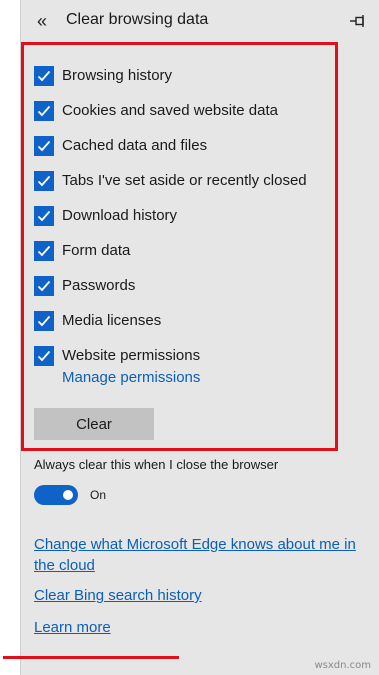 The width and height of the screenshot is (379, 675). I want to click on watermark-text: wsxdn.com, so click(342, 665).